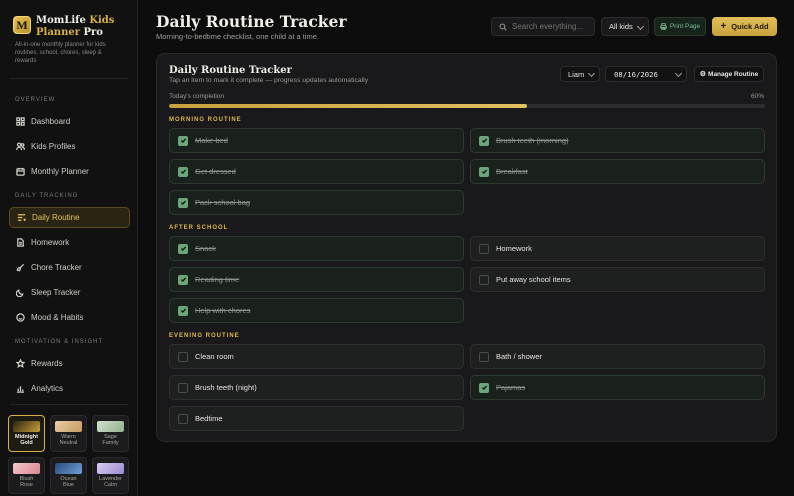  I want to click on card-title: Daily Routine Tracker, so click(230, 70).